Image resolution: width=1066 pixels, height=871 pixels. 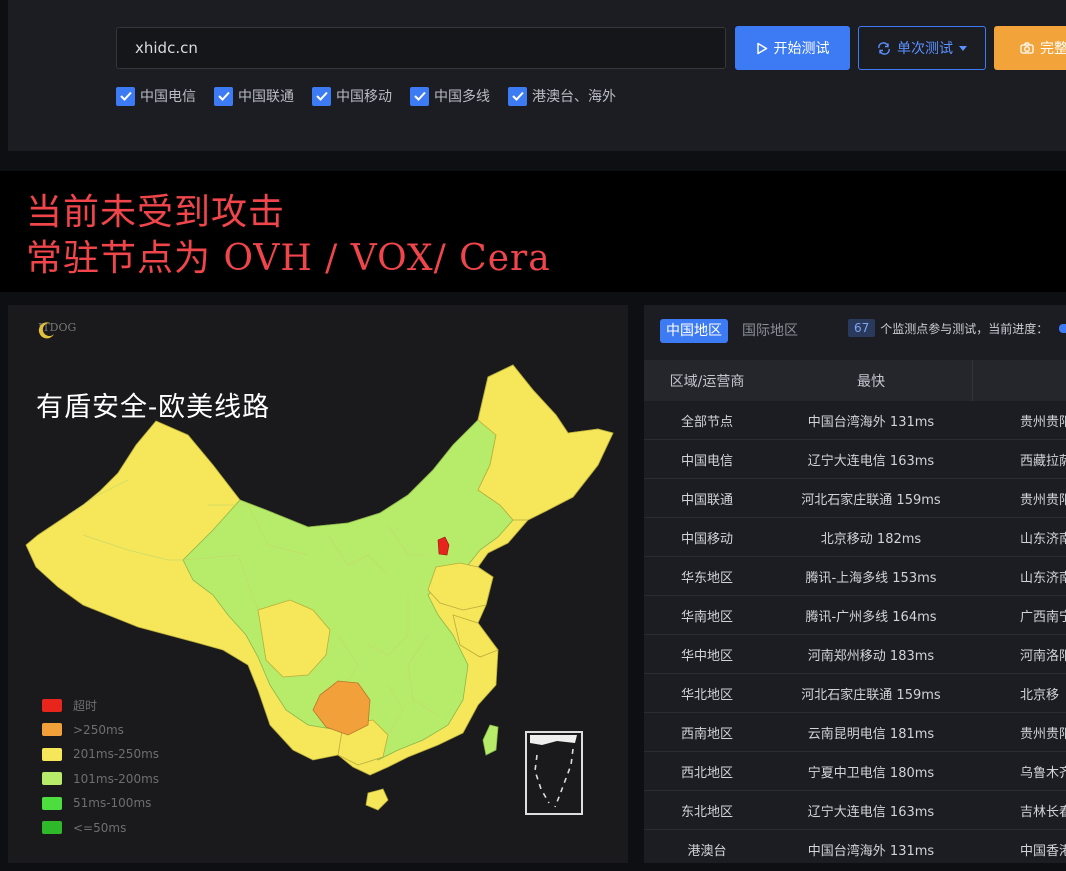 I want to click on monitor-status: 67 个监测点参与测试，当前进度：, so click(x=957, y=328).